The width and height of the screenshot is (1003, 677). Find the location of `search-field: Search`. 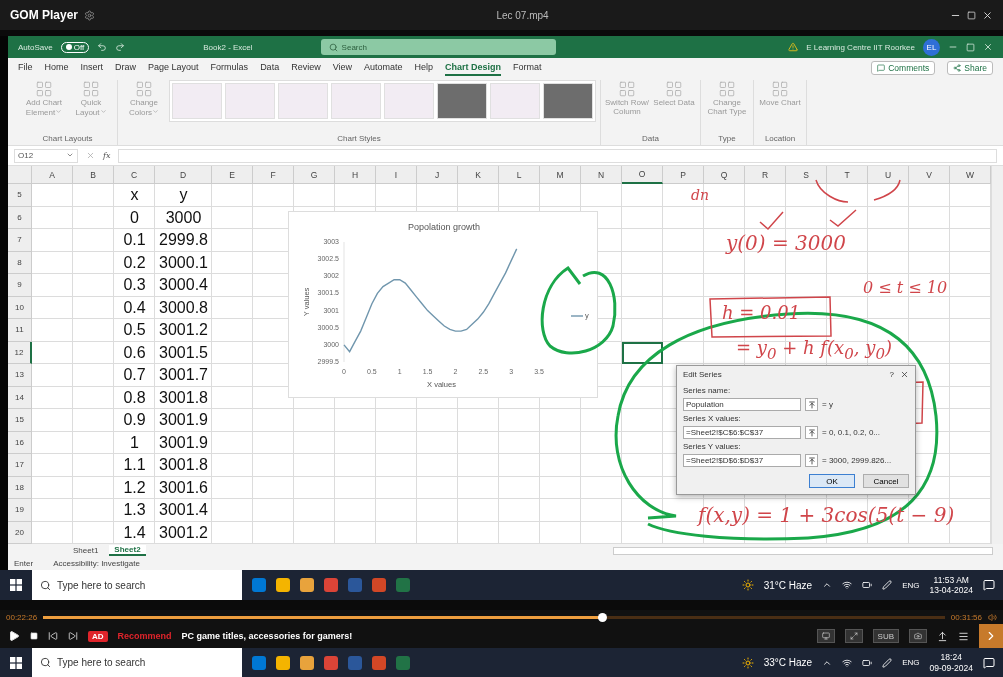

search-field: Search is located at coordinates (438, 47).